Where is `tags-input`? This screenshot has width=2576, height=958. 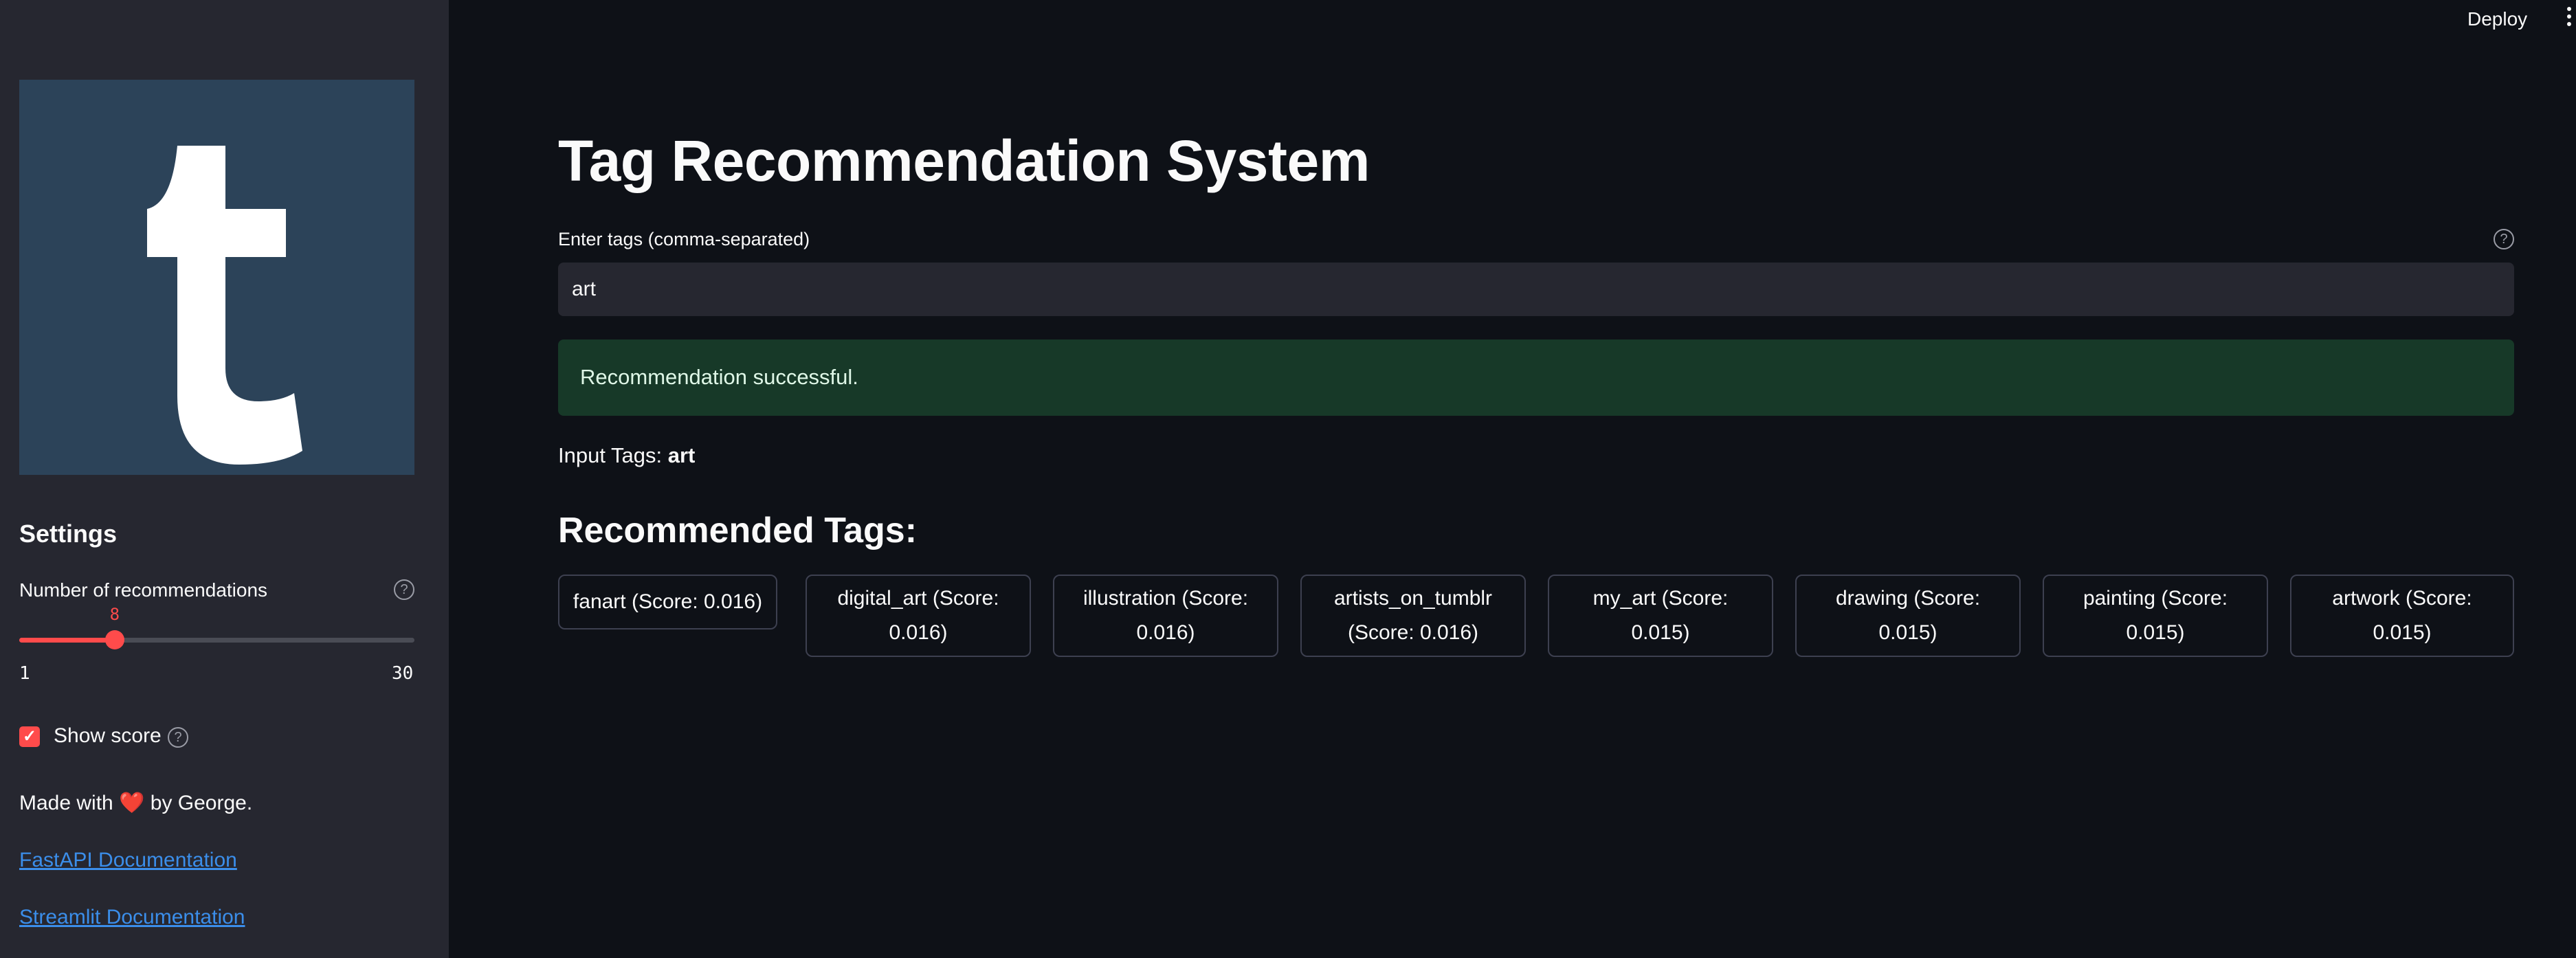
tags-input is located at coordinates (1536, 289).